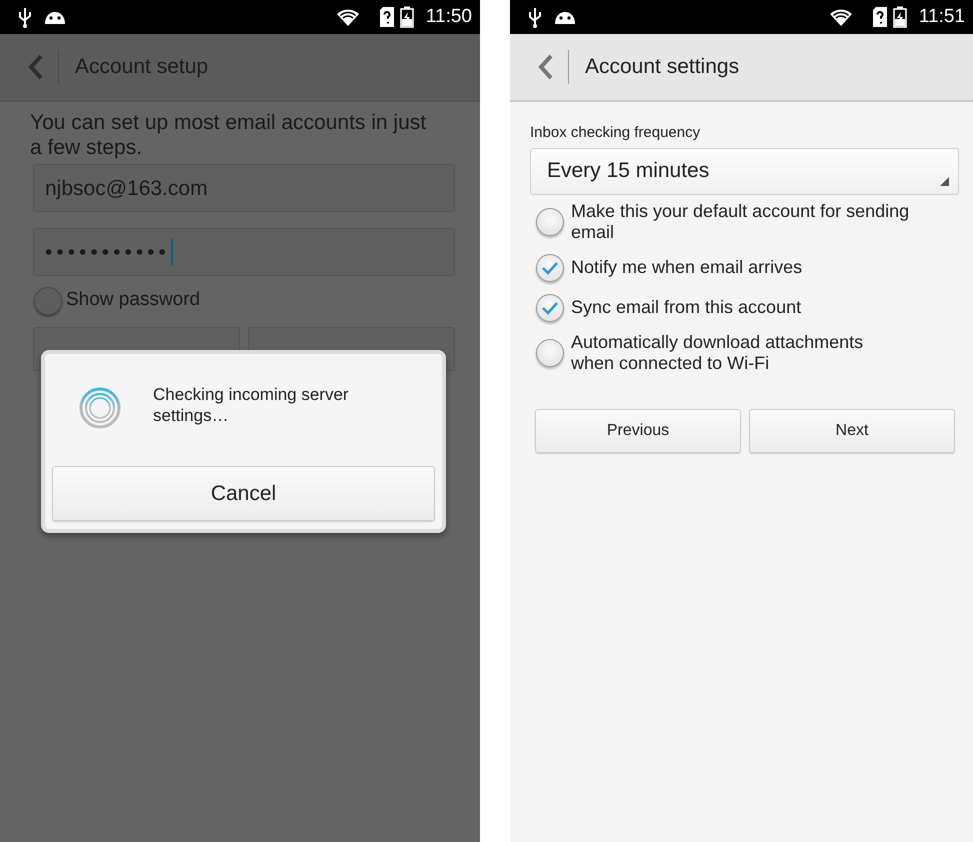 This screenshot has height=842, width=973. I want to click on next-button: Next, so click(852, 430).